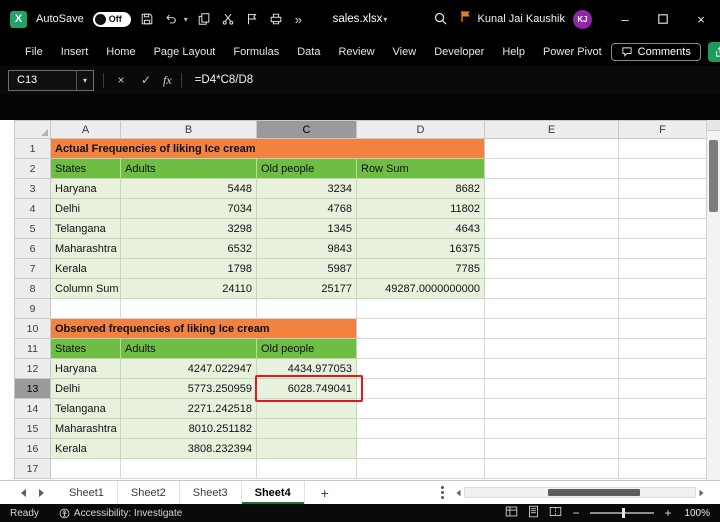  Describe the element at coordinates (420, 428) in the screenshot. I see `cell-D15` at that location.